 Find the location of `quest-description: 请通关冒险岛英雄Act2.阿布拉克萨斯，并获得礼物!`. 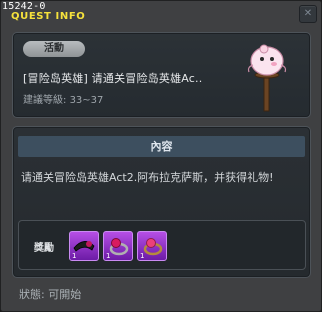

quest-description: 请通关冒险岛英雄Act2.阿布拉克萨斯，并获得礼物! is located at coordinates (147, 177).